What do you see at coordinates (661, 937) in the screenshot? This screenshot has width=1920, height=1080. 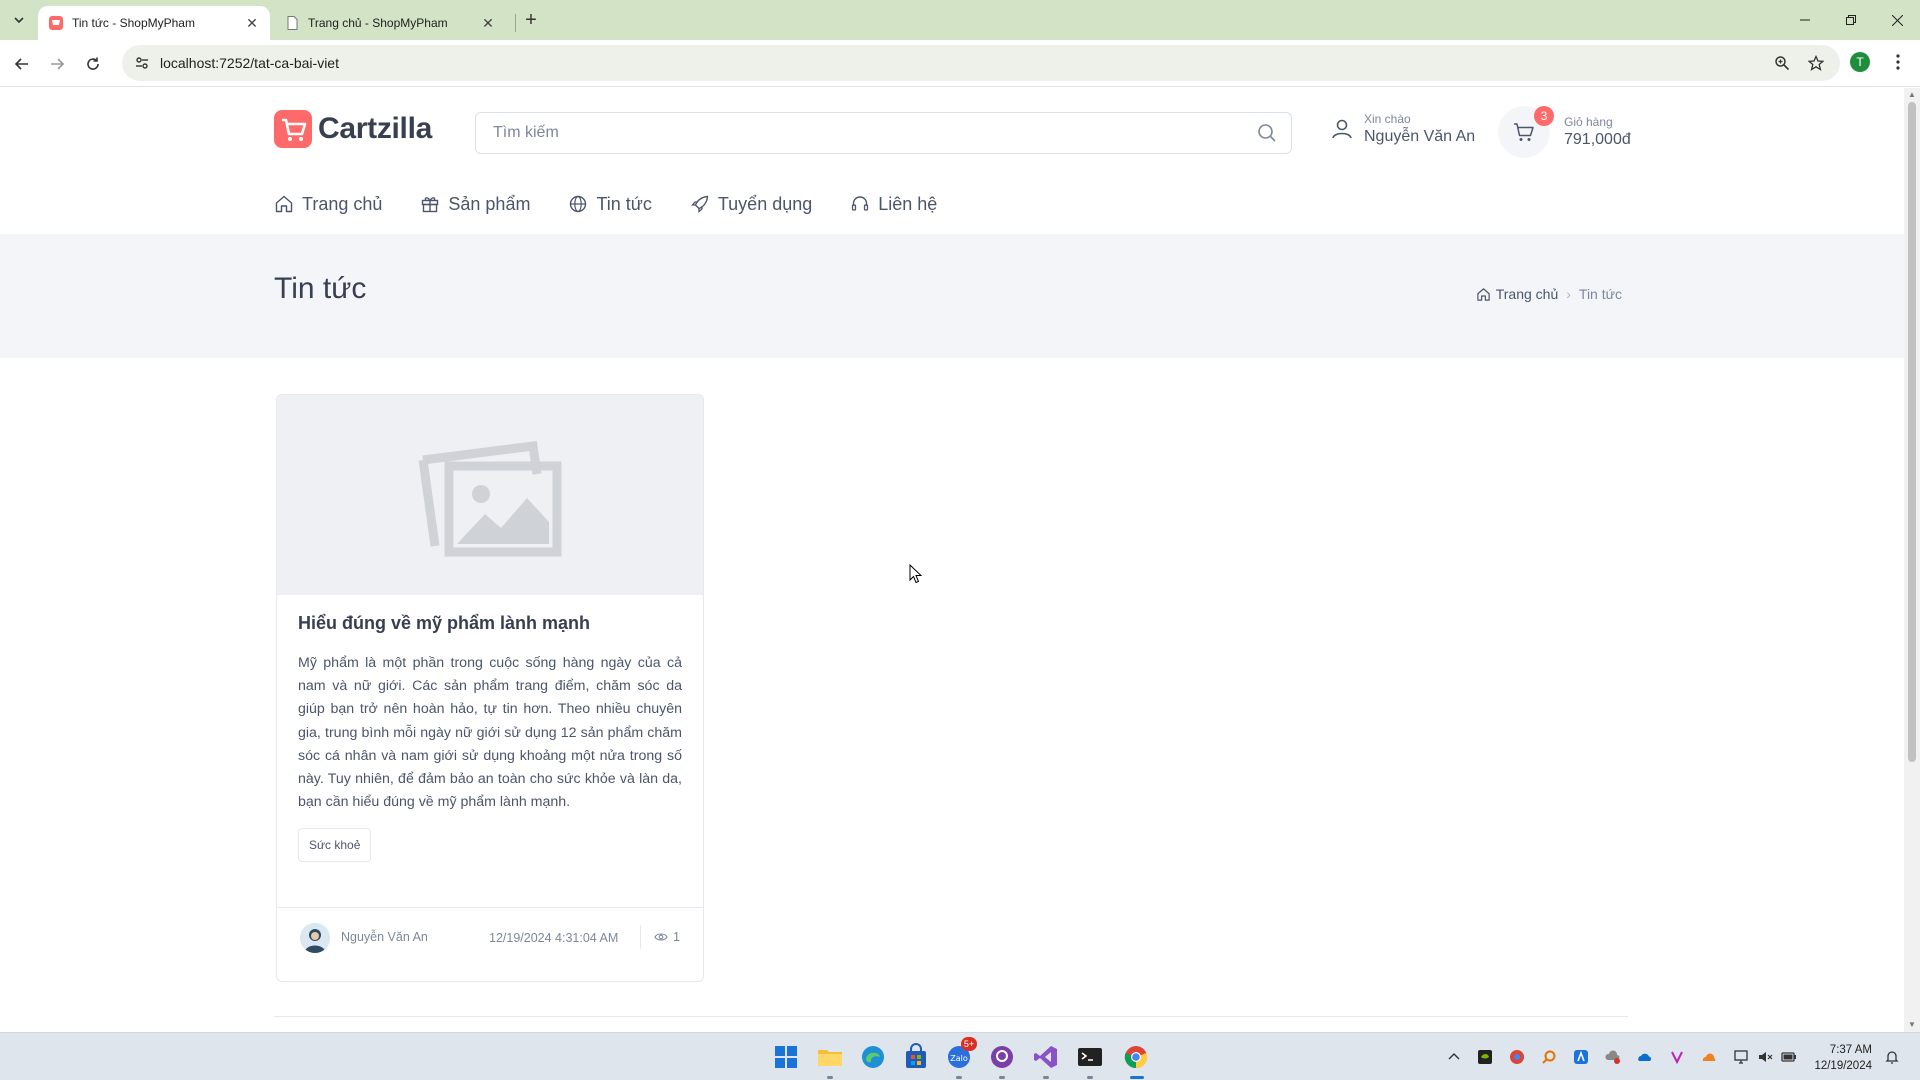 I see `eye-icon` at bounding box center [661, 937].